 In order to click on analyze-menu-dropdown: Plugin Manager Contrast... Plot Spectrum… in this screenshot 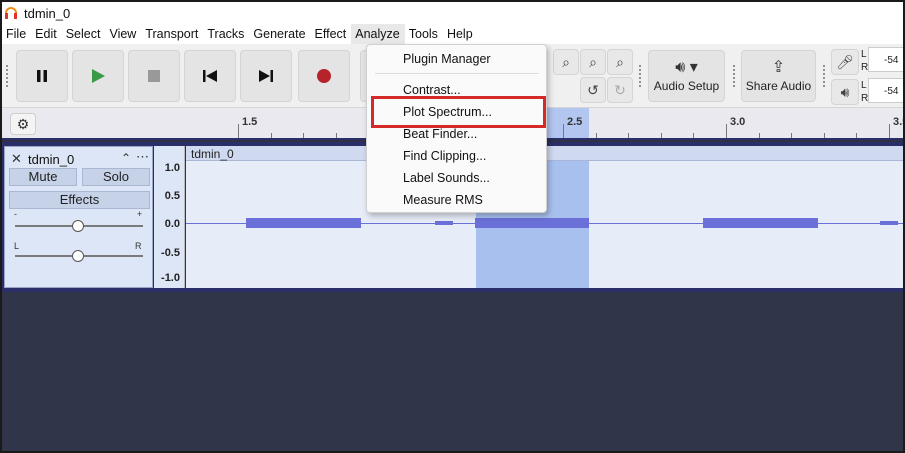, I will do `click(456, 128)`.